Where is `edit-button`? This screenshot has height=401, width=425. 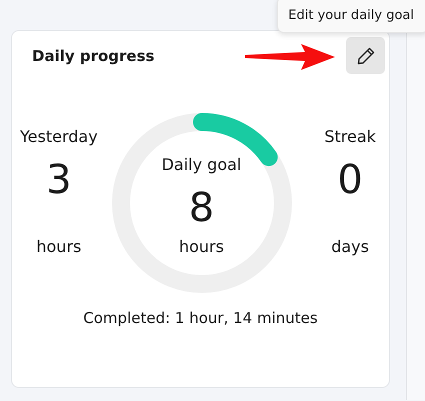
edit-button is located at coordinates (365, 55).